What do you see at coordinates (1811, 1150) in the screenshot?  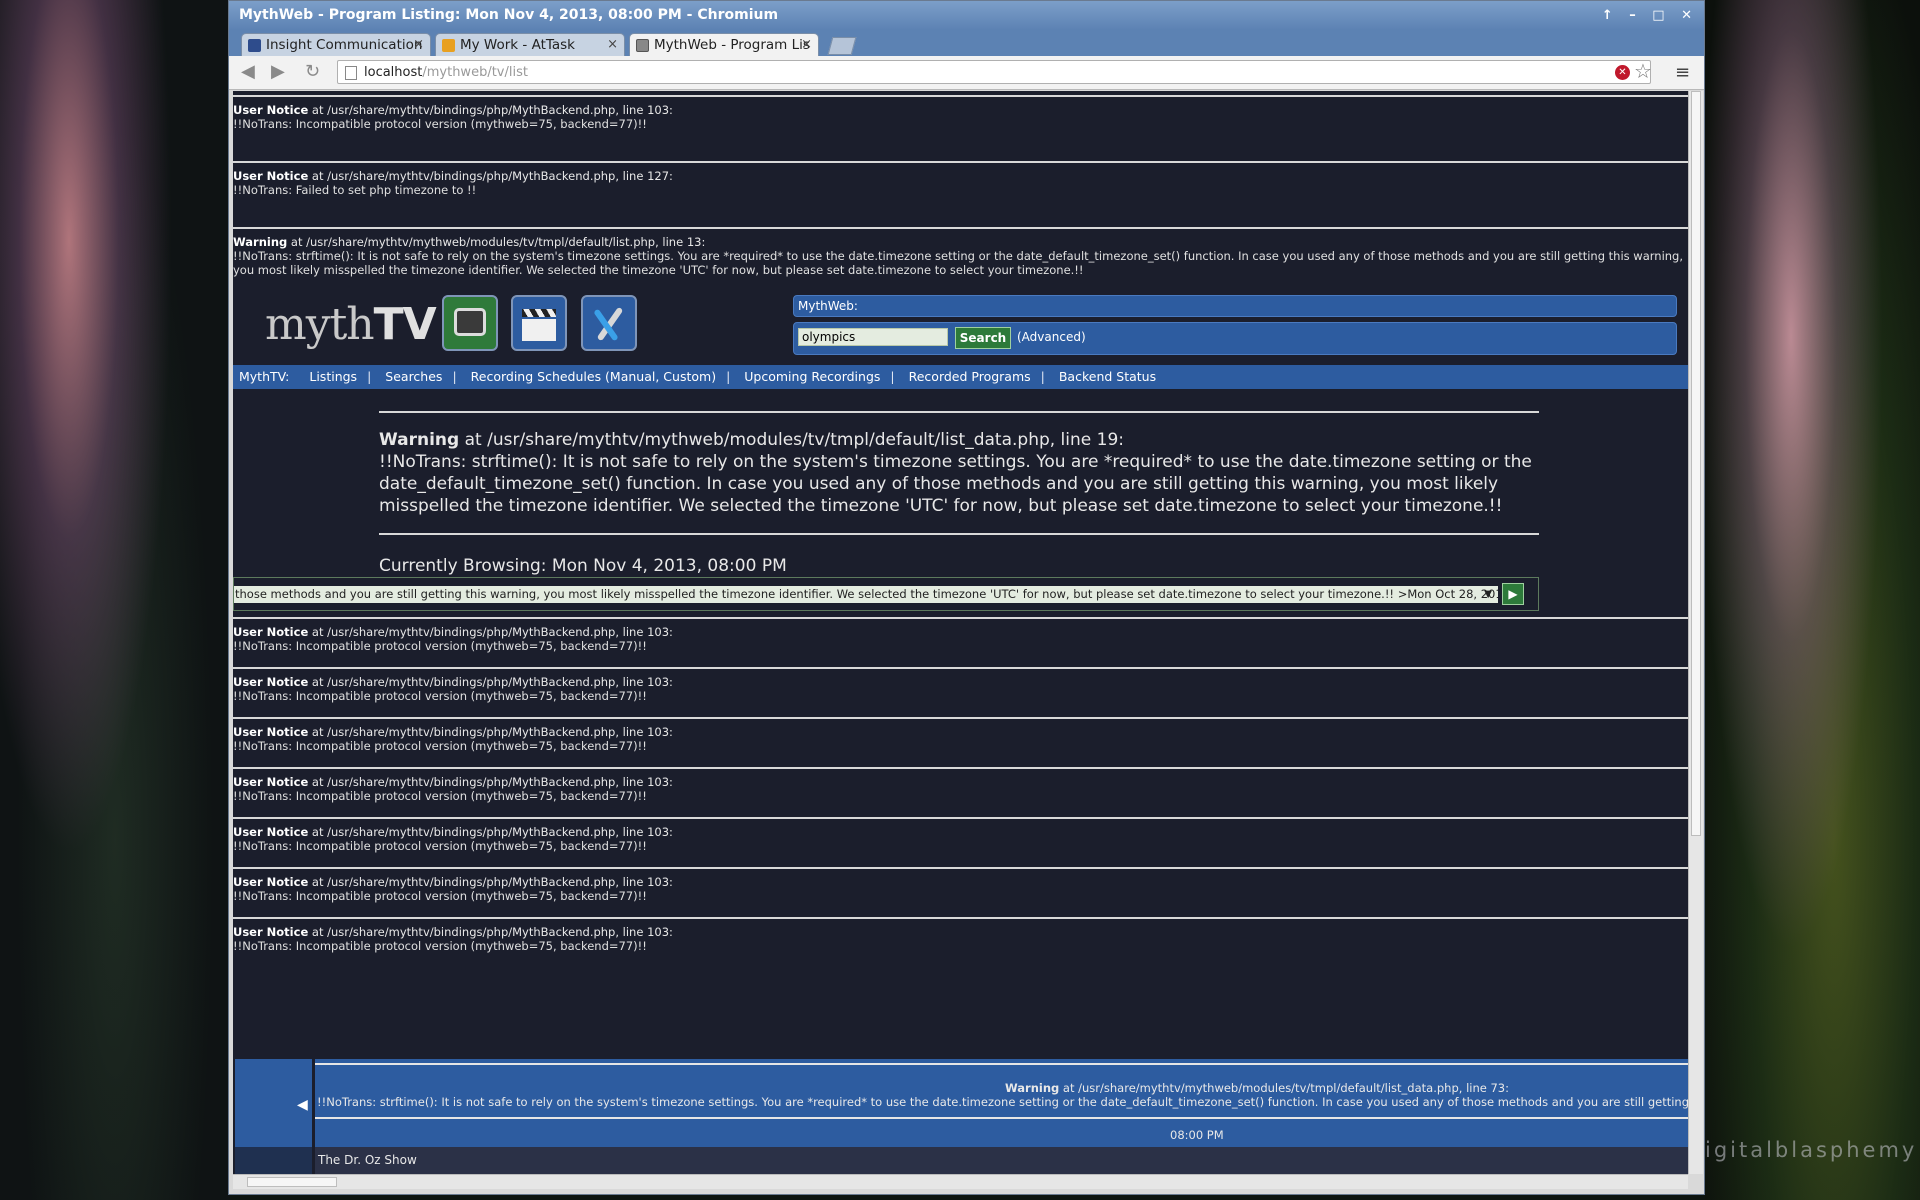 I see `wallpaper-watermark: igitalblasphemy` at bounding box center [1811, 1150].